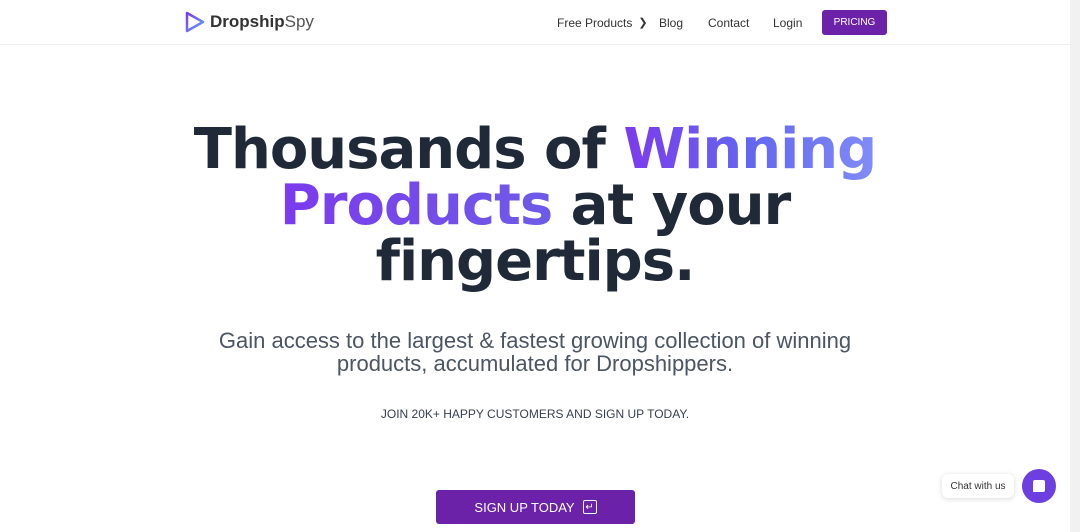 This screenshot has width=1080, height=532. What do you see at coordinates (595, 22) in the screenshot?
I see `nav-label: Free Products` at bounding box center [595, 22].